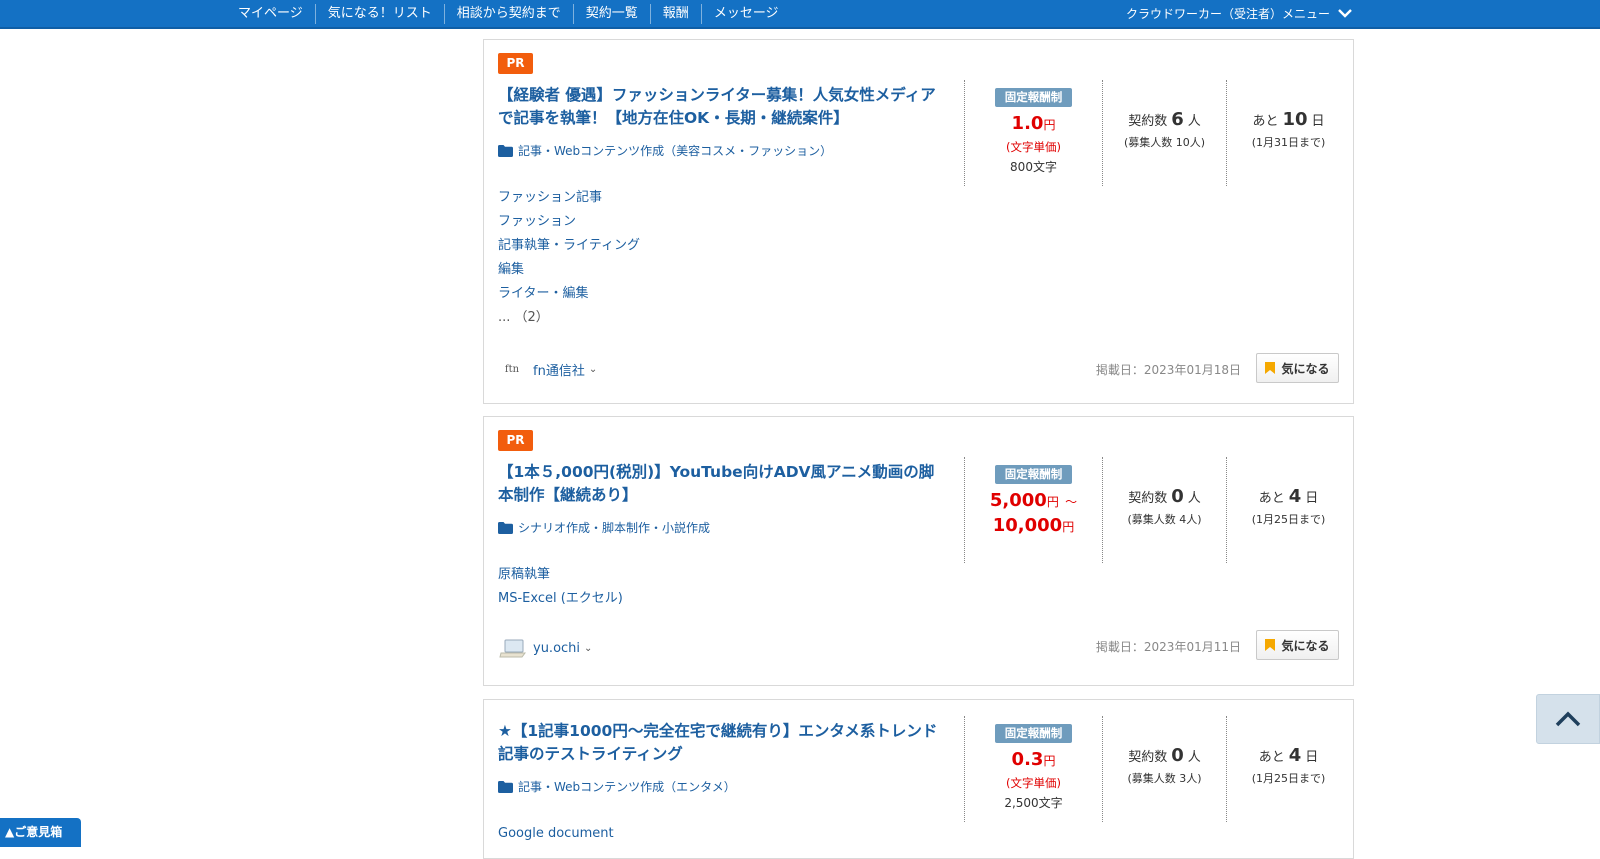 This screenshot has height=859, width=1600. What do you see at coordinates (569, 318) in the screenshot?
I see `more-tags-toggle: ... （2）` at bounding box center [569, 318].